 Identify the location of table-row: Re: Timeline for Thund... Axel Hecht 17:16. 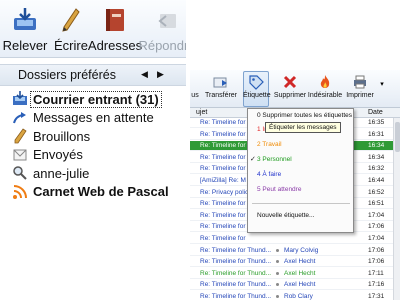
(295, 285).